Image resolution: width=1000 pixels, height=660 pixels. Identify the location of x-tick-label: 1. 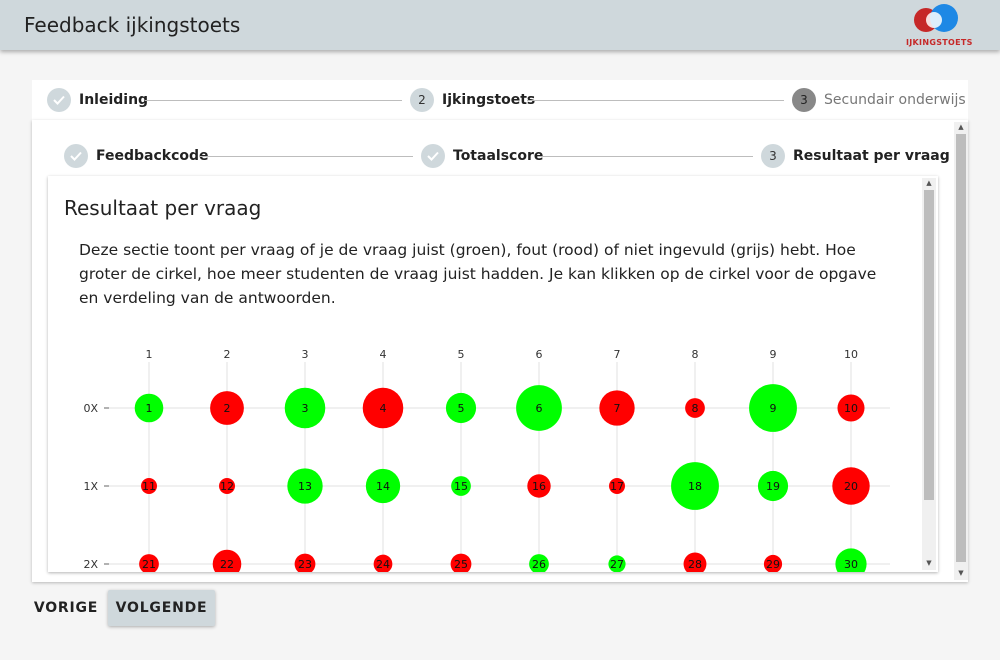
(149, 354).